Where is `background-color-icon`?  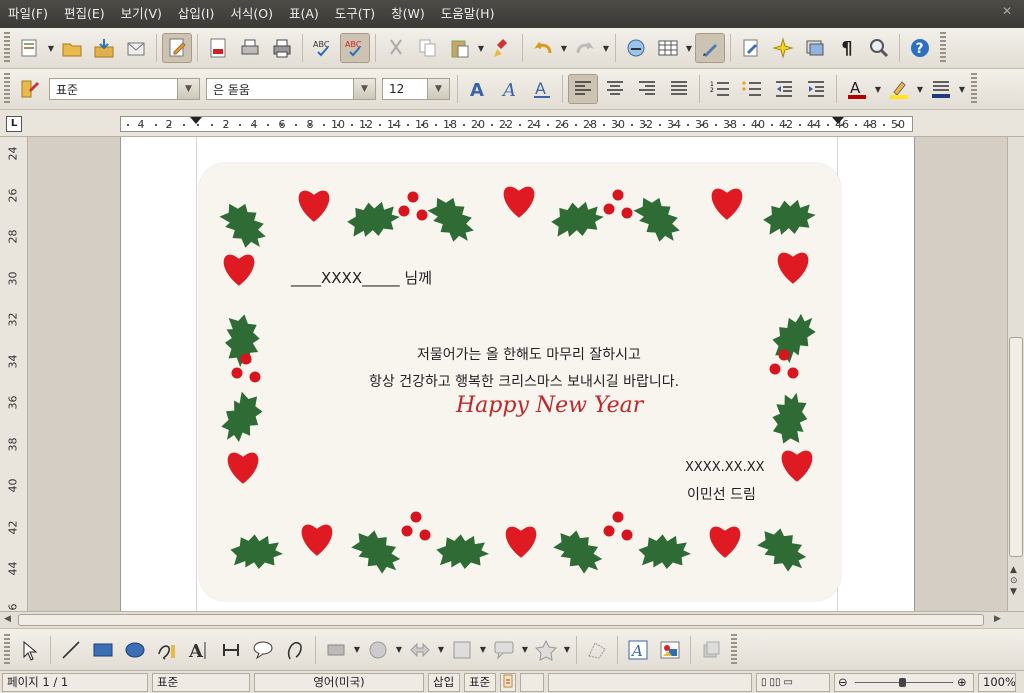 background-color-icon is located at coordinates (941, 89).